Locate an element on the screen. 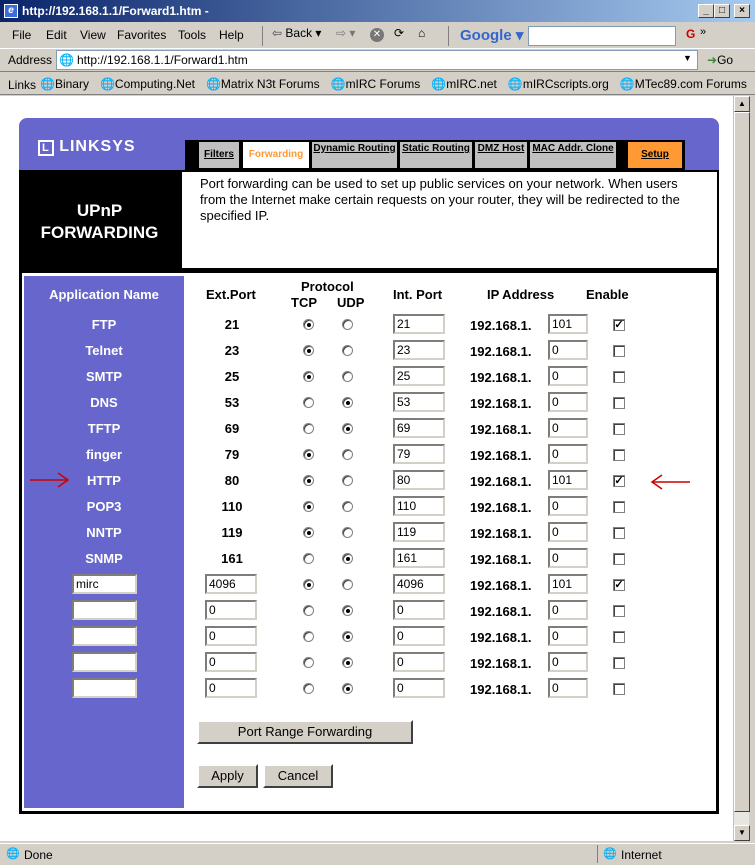 This screenshot has height=865, width=755. tab-mac-clone: MAC Addr. Clone is located at coordinates (573, 155).